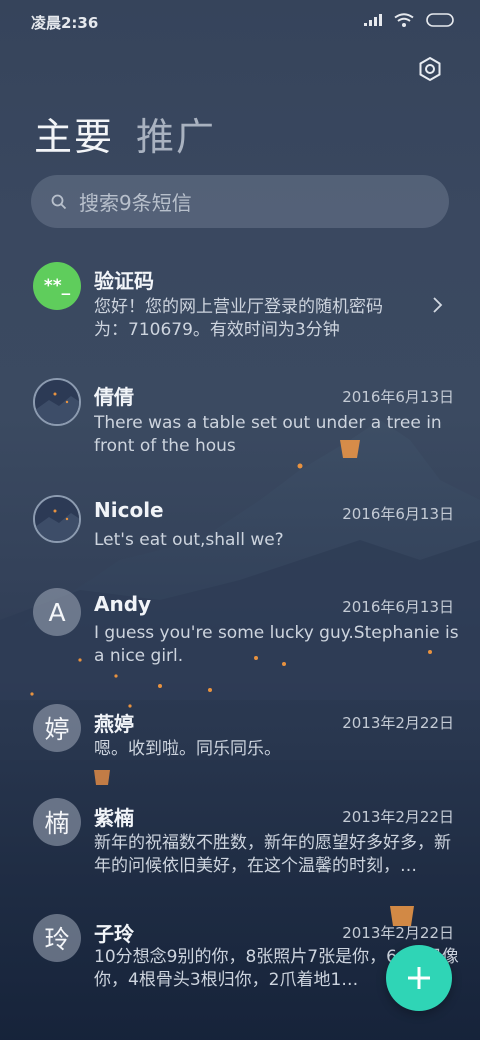 The image size is (480, 1040). I want to click on avatar: A, so click(57, 612).